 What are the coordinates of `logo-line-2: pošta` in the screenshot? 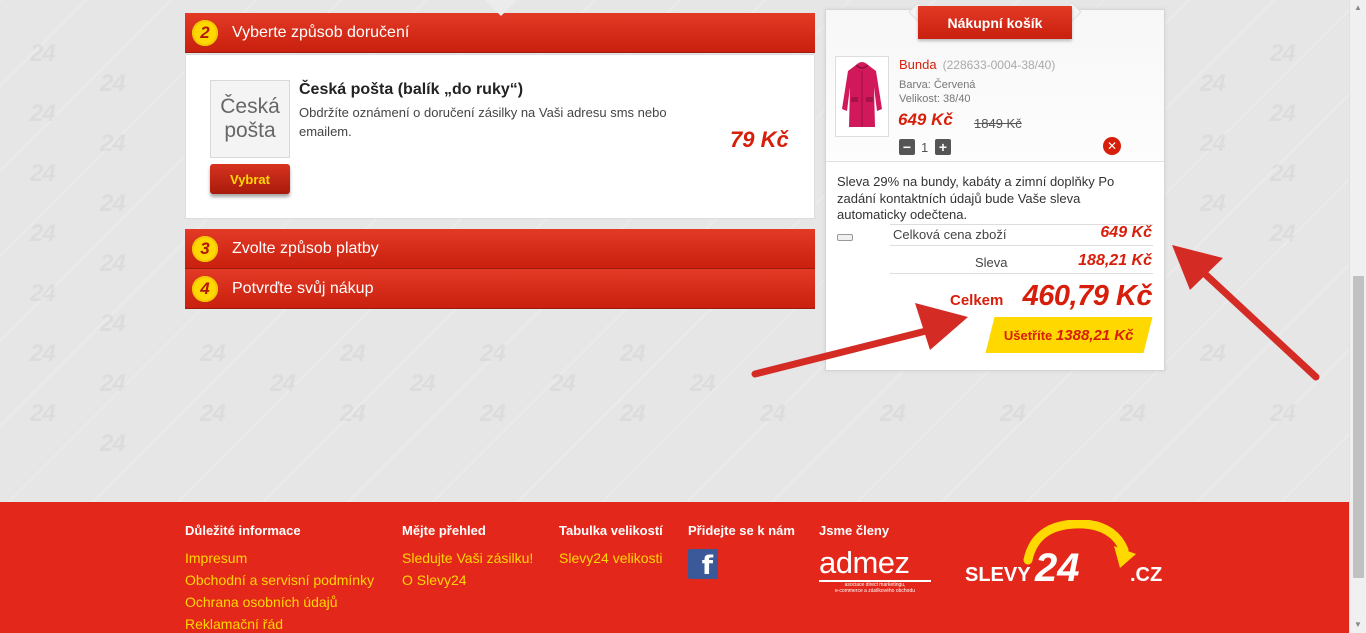 It's located at (250, 130).